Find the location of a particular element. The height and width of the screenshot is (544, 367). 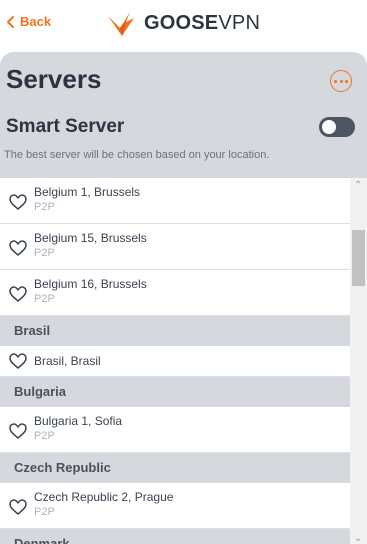

goose-icon is located at coordinates (121, 24).